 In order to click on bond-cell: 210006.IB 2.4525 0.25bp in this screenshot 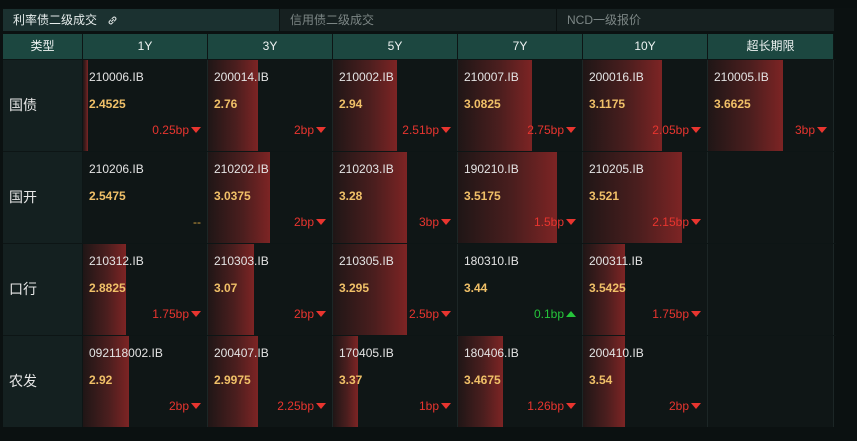, I will do `click(145, 105)`.